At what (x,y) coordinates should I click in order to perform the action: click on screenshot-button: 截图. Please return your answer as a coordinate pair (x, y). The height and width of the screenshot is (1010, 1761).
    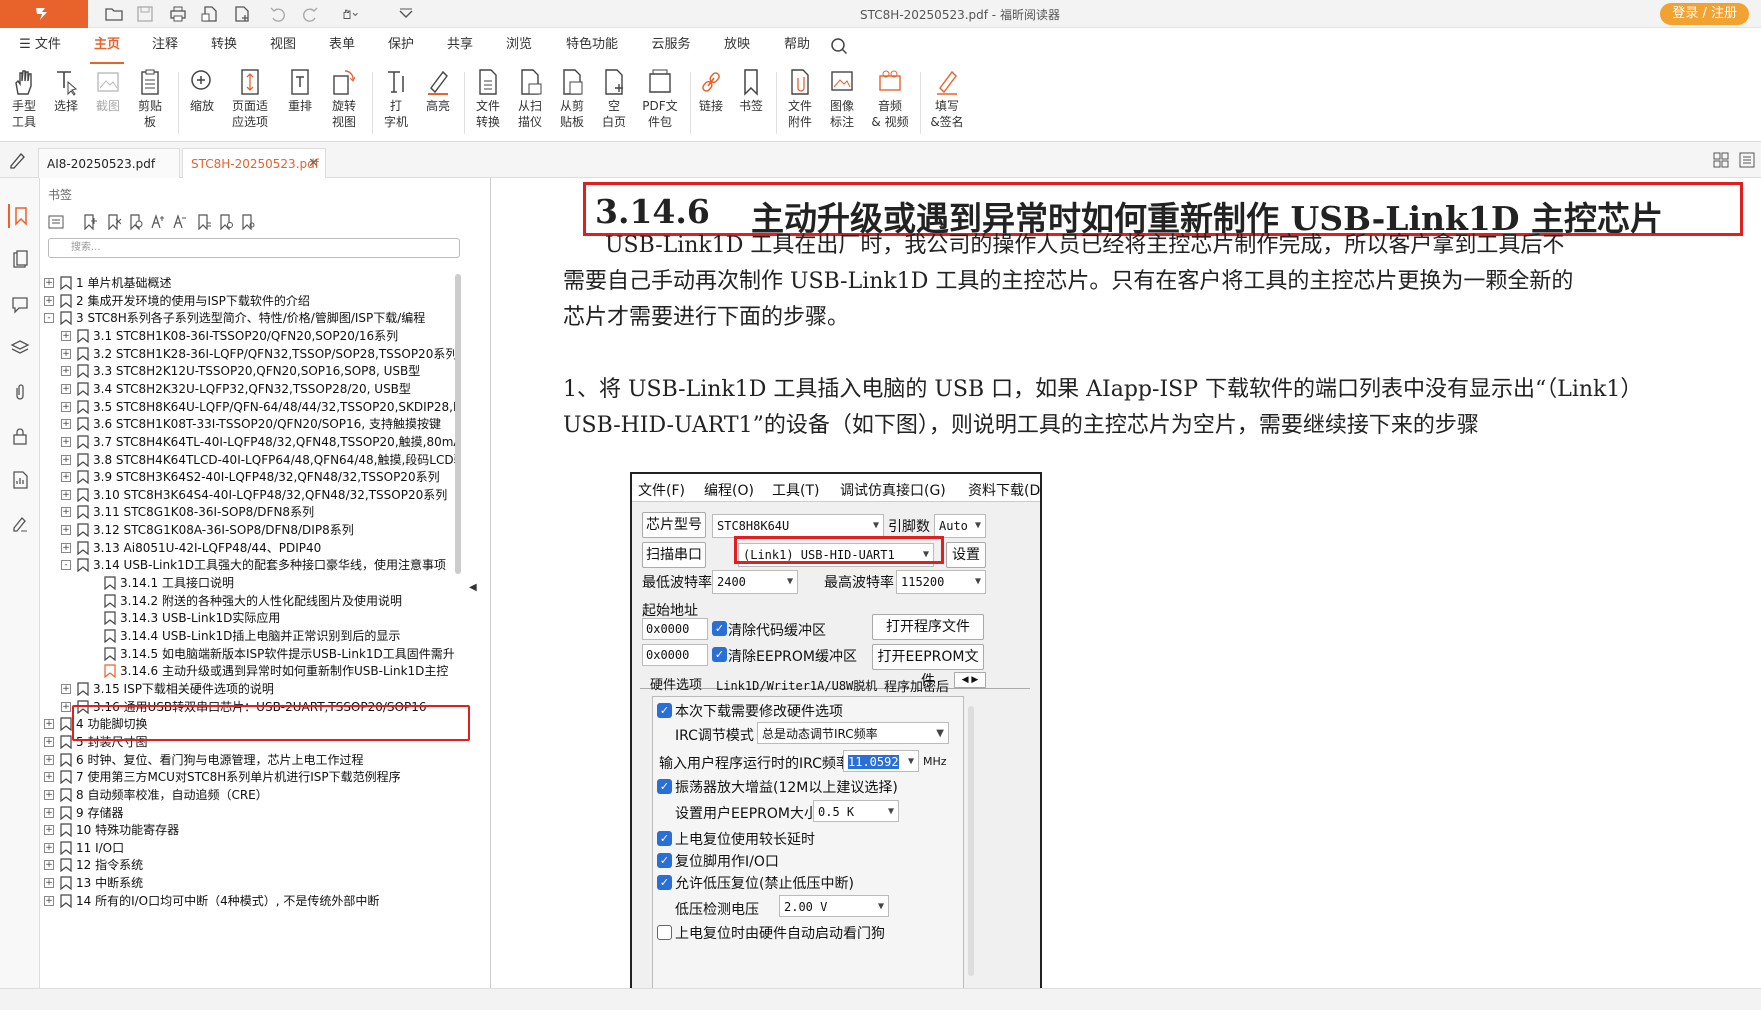
    Looking at the image, I should click on (108, 104).